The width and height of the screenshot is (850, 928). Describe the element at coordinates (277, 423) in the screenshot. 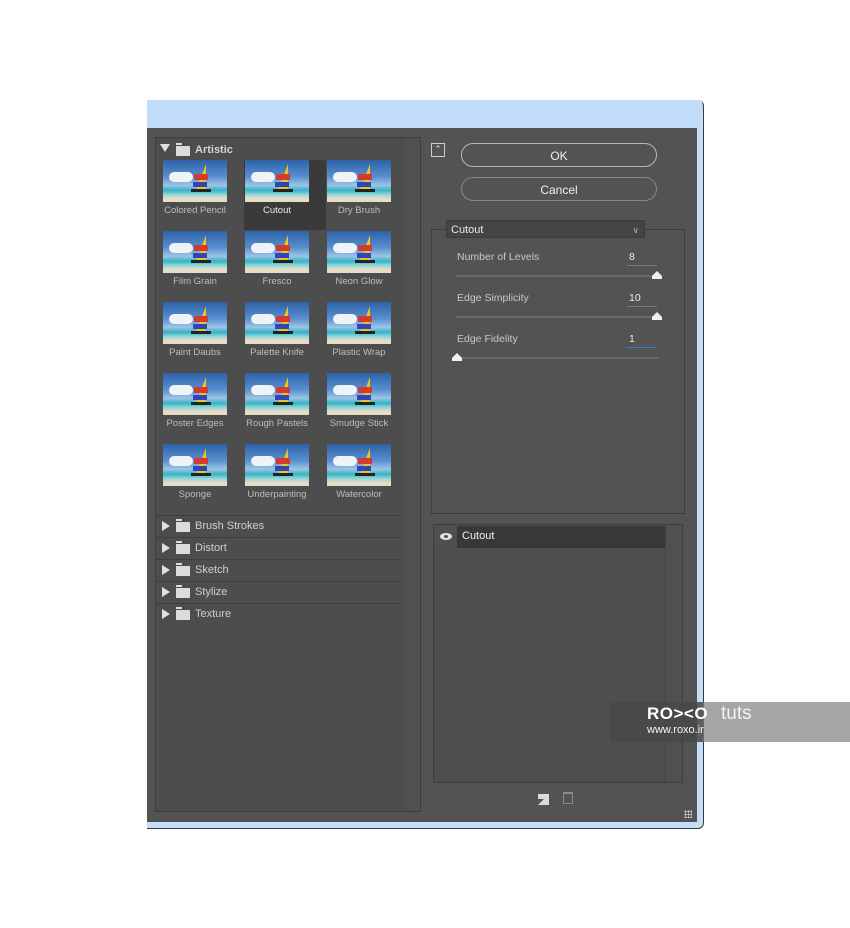

I see `filter-label: Rough Pastels` at that location.